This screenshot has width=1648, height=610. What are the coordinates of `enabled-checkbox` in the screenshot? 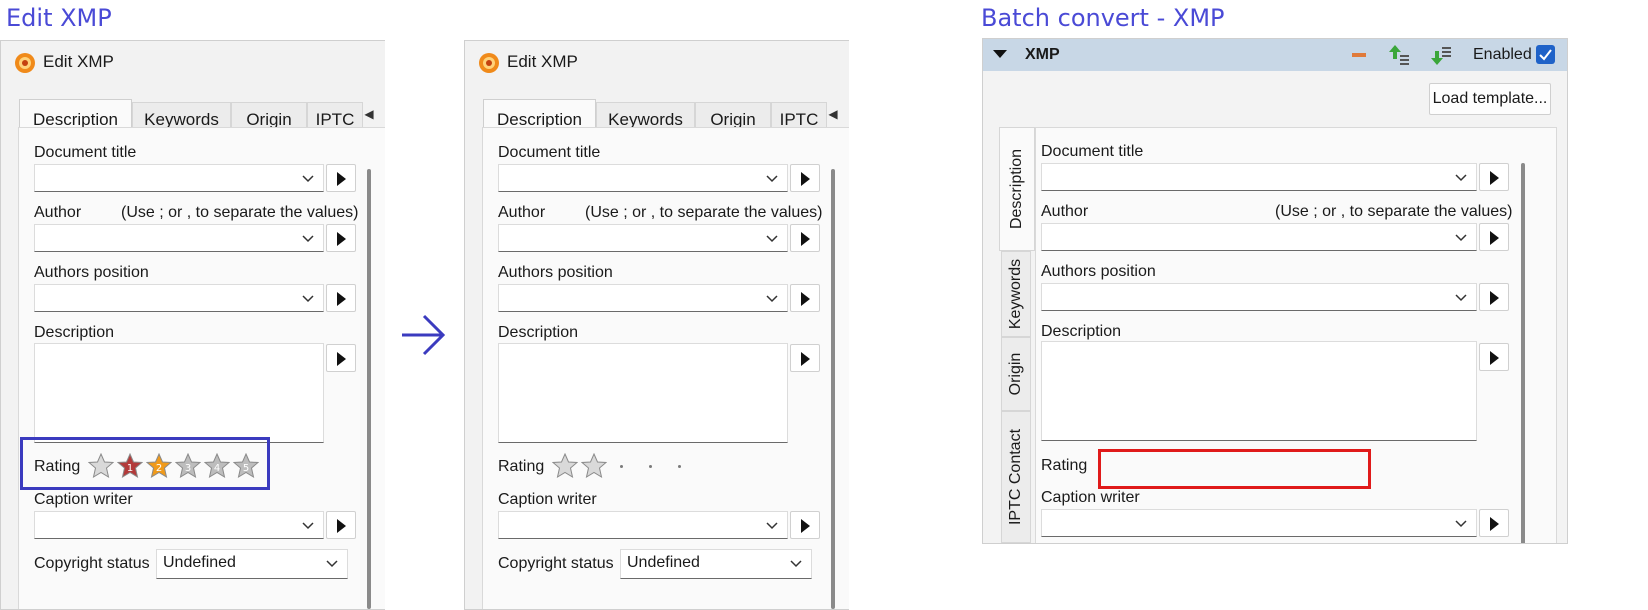 It's located at (1545, 54).